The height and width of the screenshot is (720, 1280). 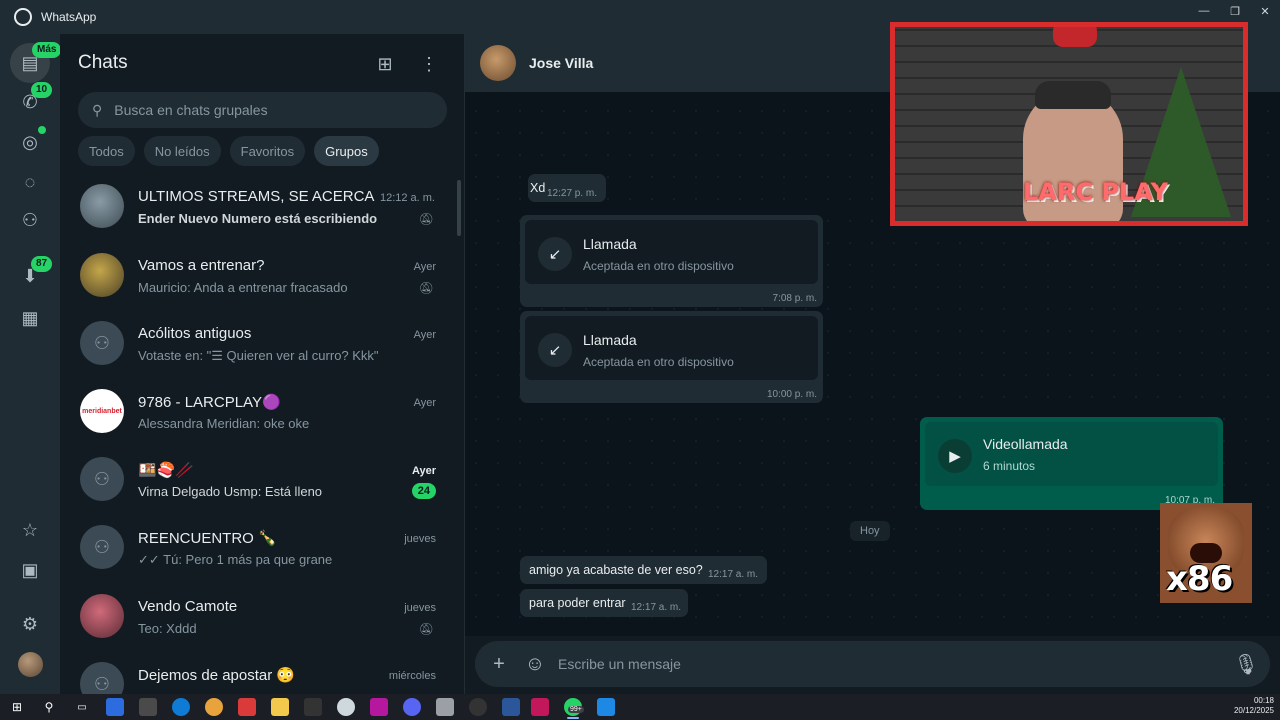 I want to click on christmas-bow-icon, so click(x=1075, y=37).